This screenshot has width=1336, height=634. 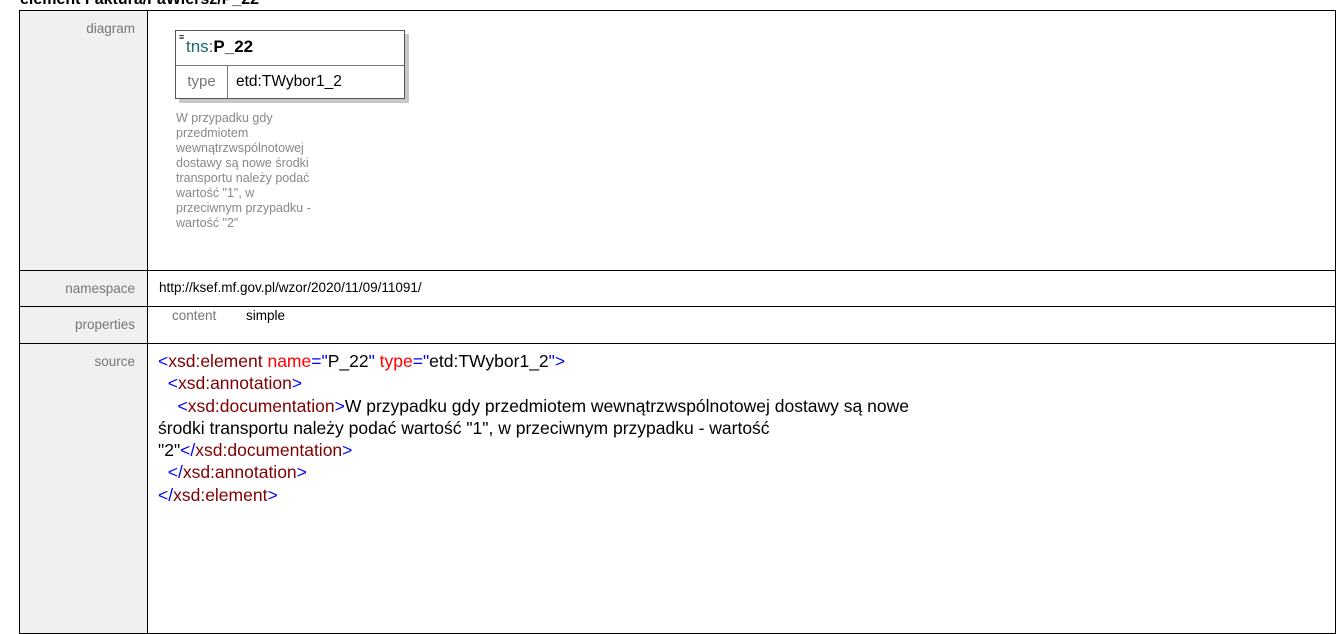 I want to click on element-name-local: P_22, so click(x=233, y=46).